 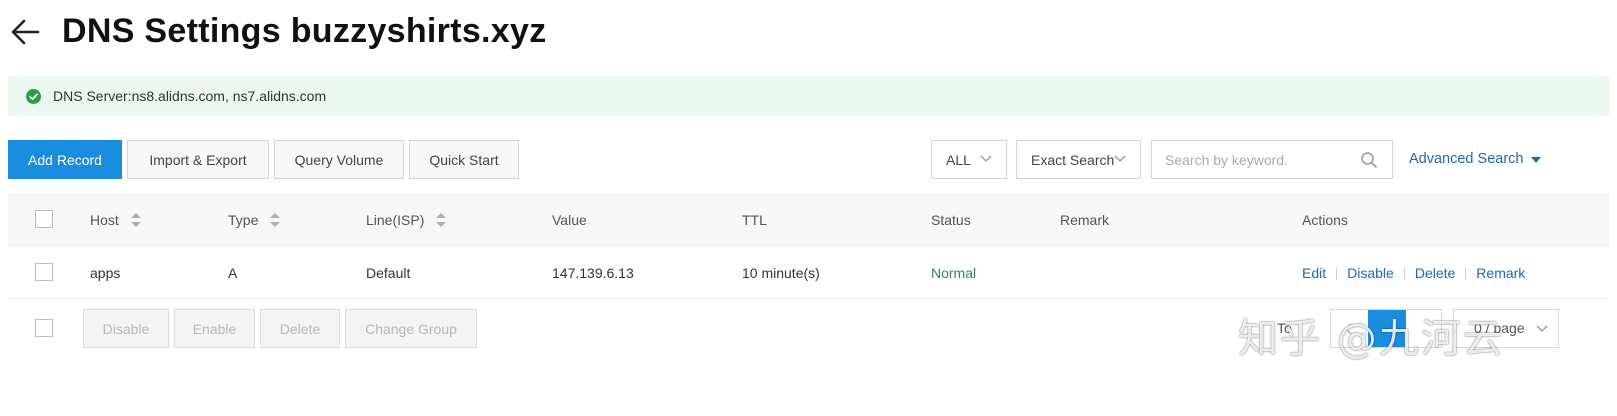 I want to click on advanced-search-link: Advanced Search, so click(x=1475, y=159).